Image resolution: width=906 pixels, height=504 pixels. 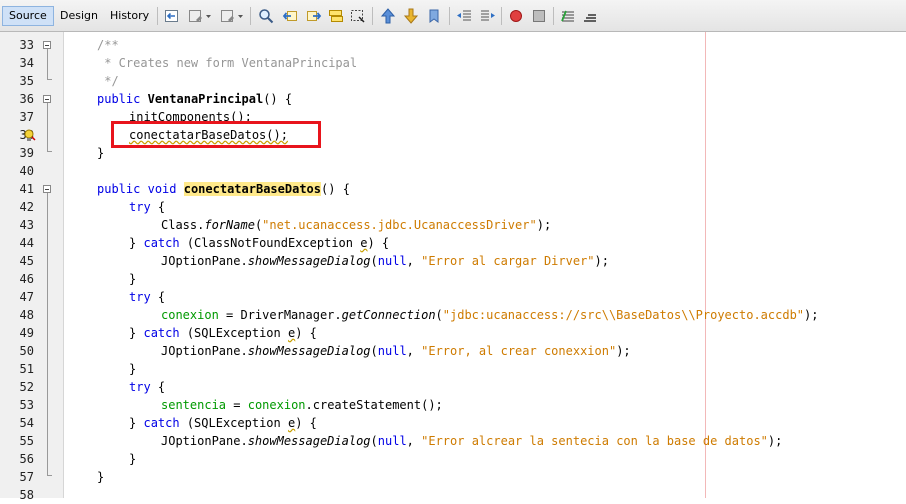 What do you see at coordinates (590, 16) in the screenshot?
I see `uncomment-icon` at bounding box center [590, 16].